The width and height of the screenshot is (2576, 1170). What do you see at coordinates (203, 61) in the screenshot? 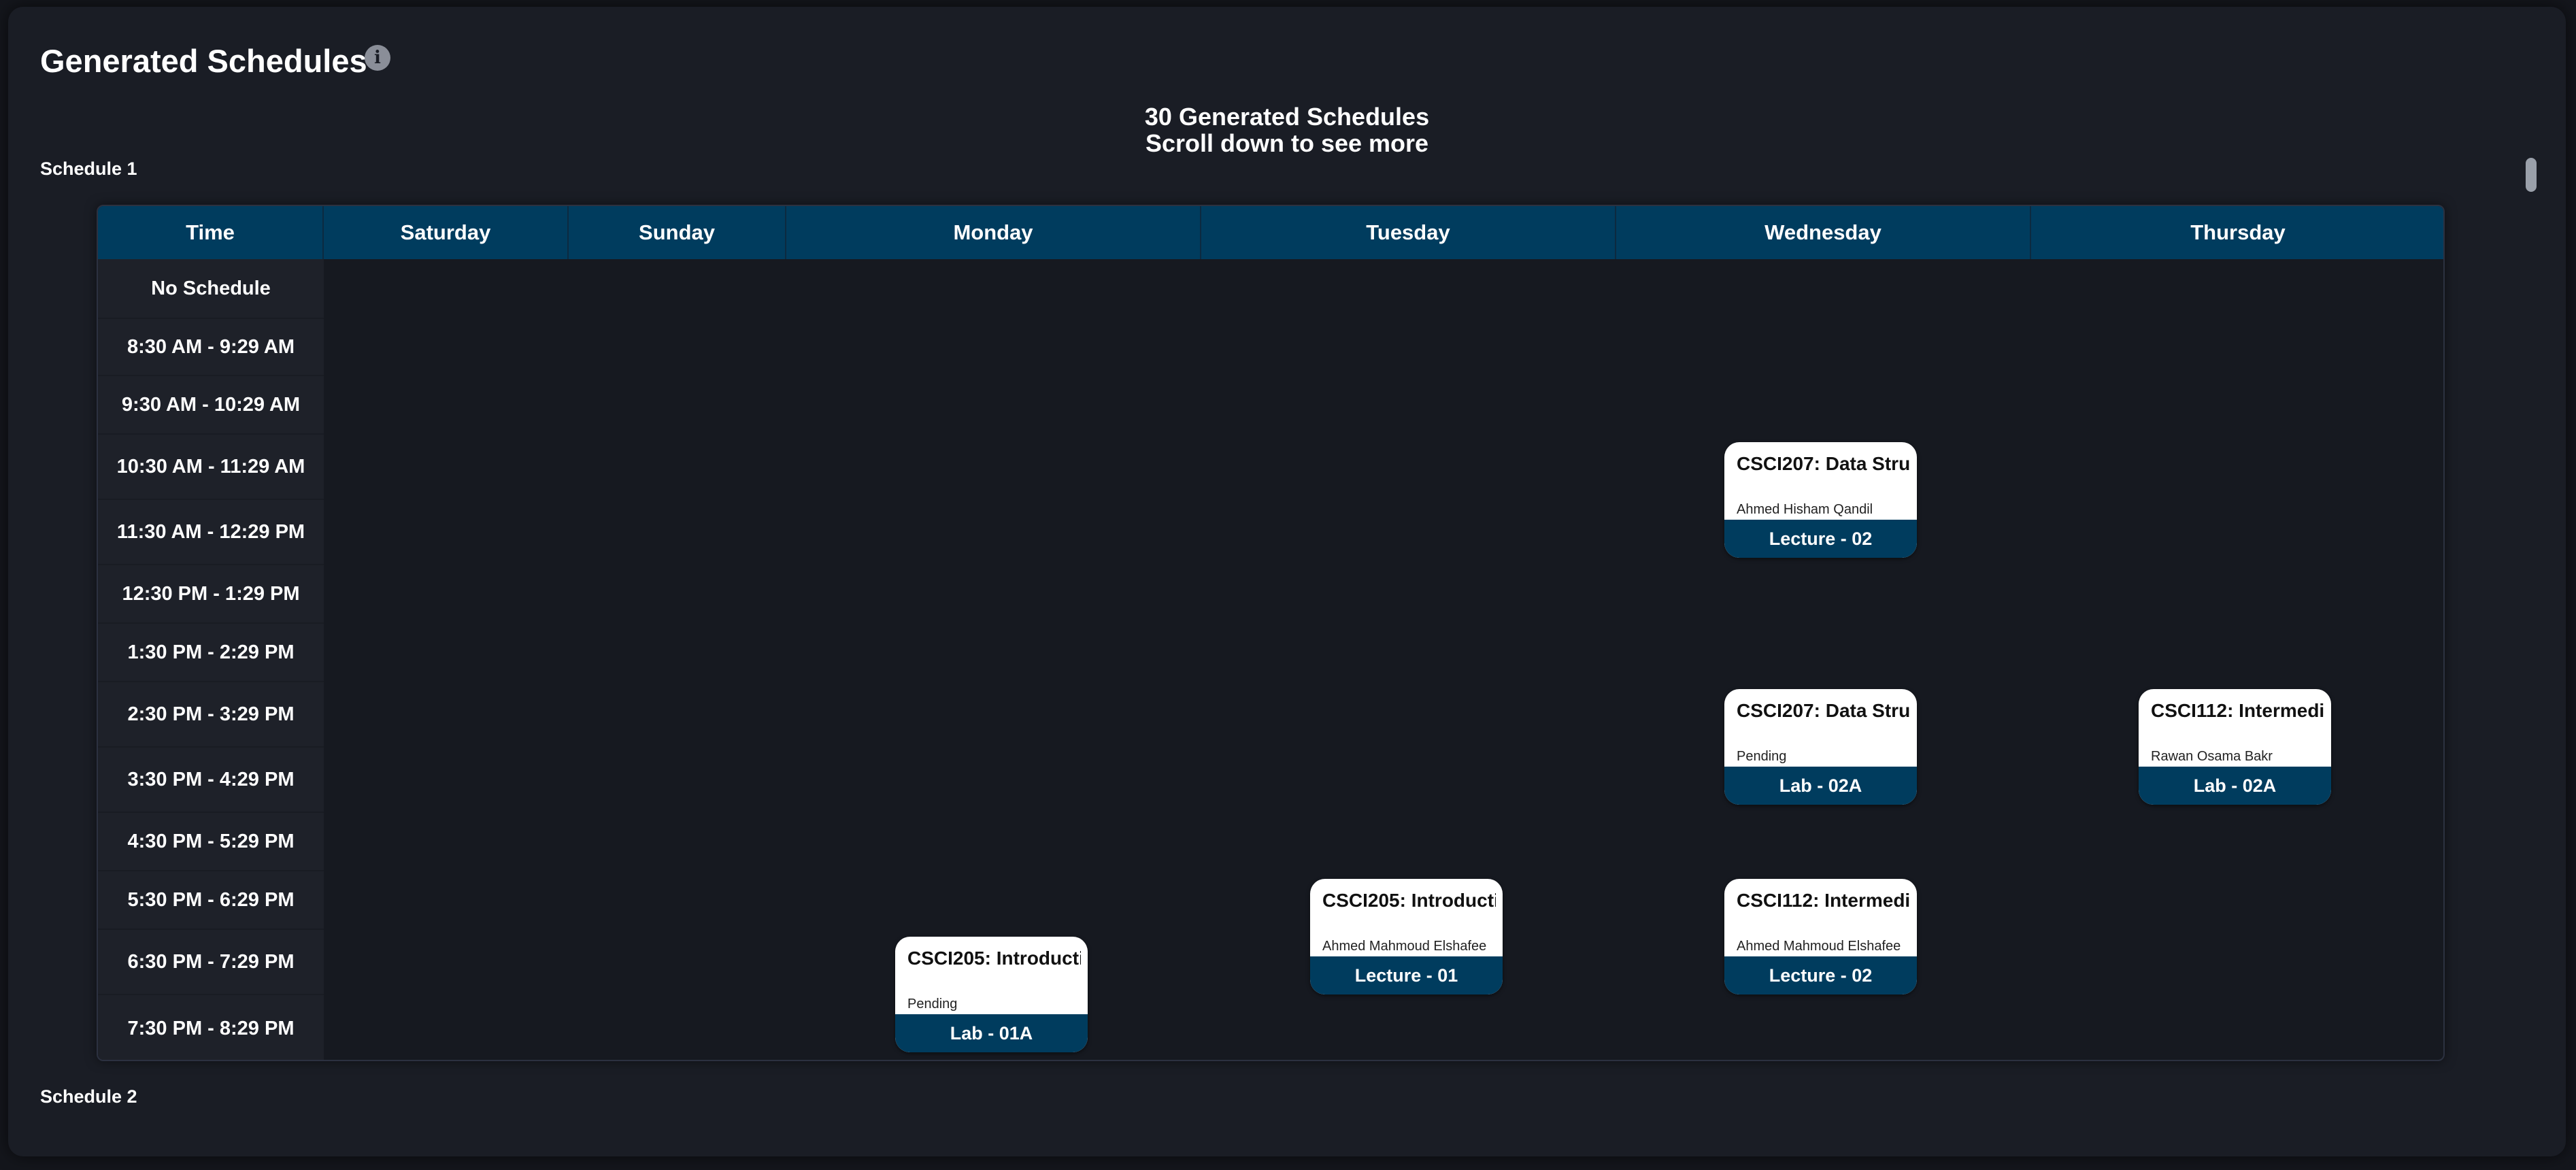
I see `page-title: Generated Schedules` at bounding box center [203, 61].